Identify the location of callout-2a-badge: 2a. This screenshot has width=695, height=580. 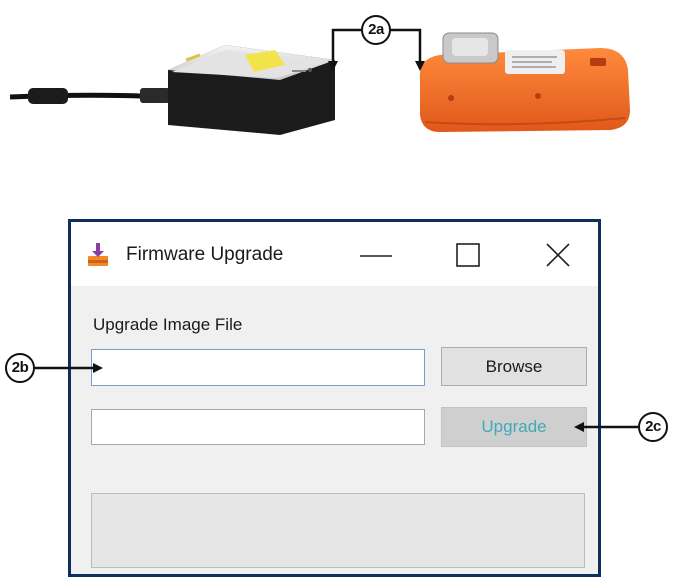
(376, 30).